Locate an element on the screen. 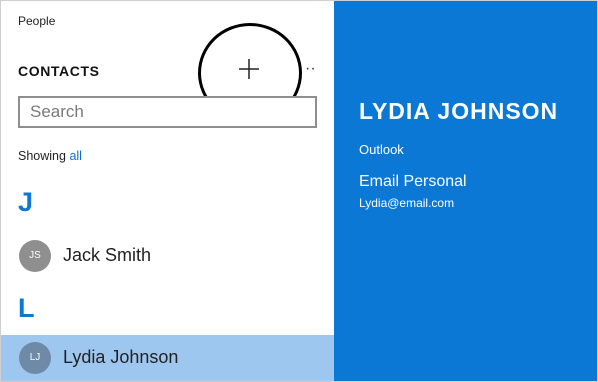 Image resolution: width=598 pixels, height=382 pixels. search-box is located at coordinates (167, 112).